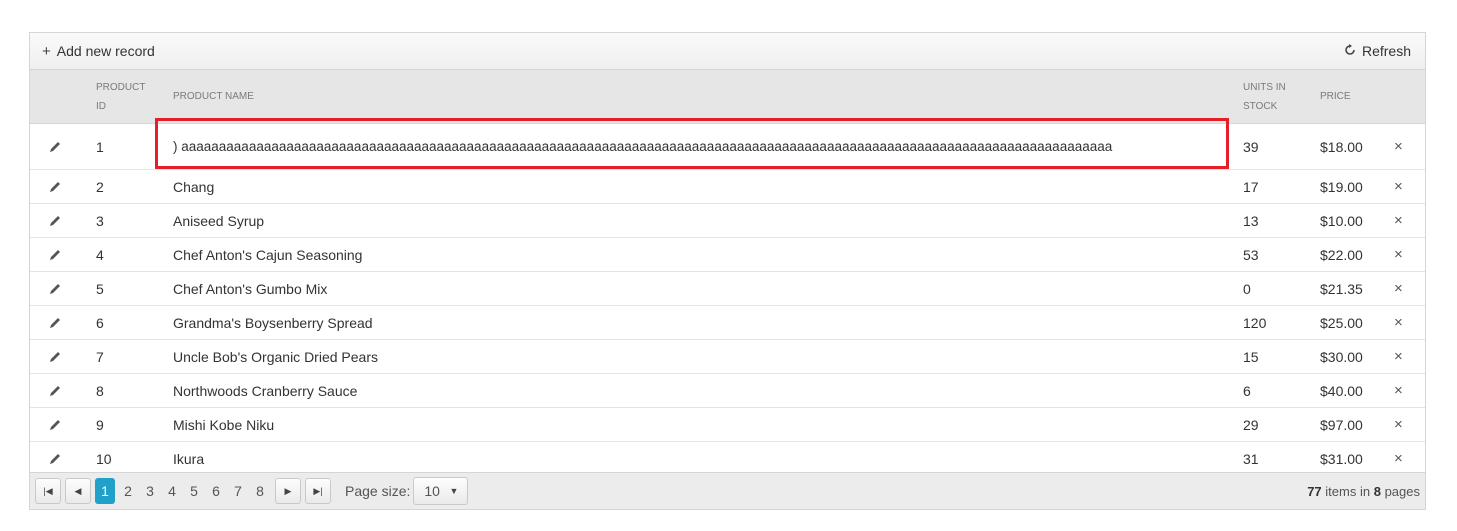 This screenshot has width=1457, height=531. I want to click on next-page-icon: ▶, so click(288, 490).